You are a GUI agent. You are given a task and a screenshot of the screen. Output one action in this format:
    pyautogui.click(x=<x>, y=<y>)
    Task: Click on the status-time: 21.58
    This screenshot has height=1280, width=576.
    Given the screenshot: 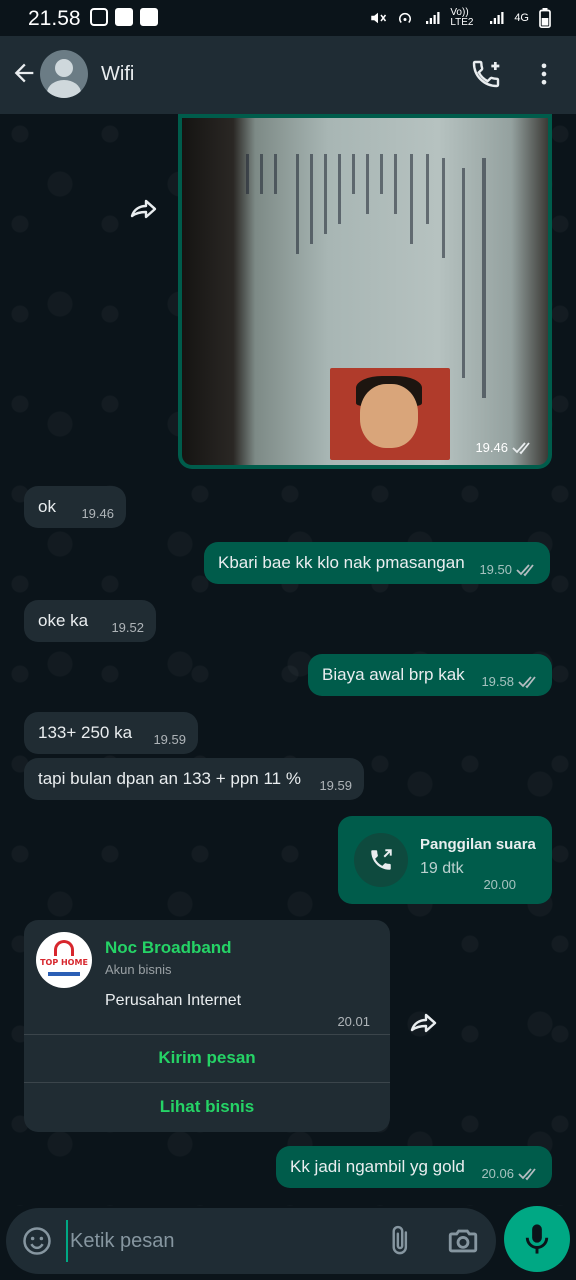 What is the action you would take?
    pyautogui.click(x=54, y=18)
    